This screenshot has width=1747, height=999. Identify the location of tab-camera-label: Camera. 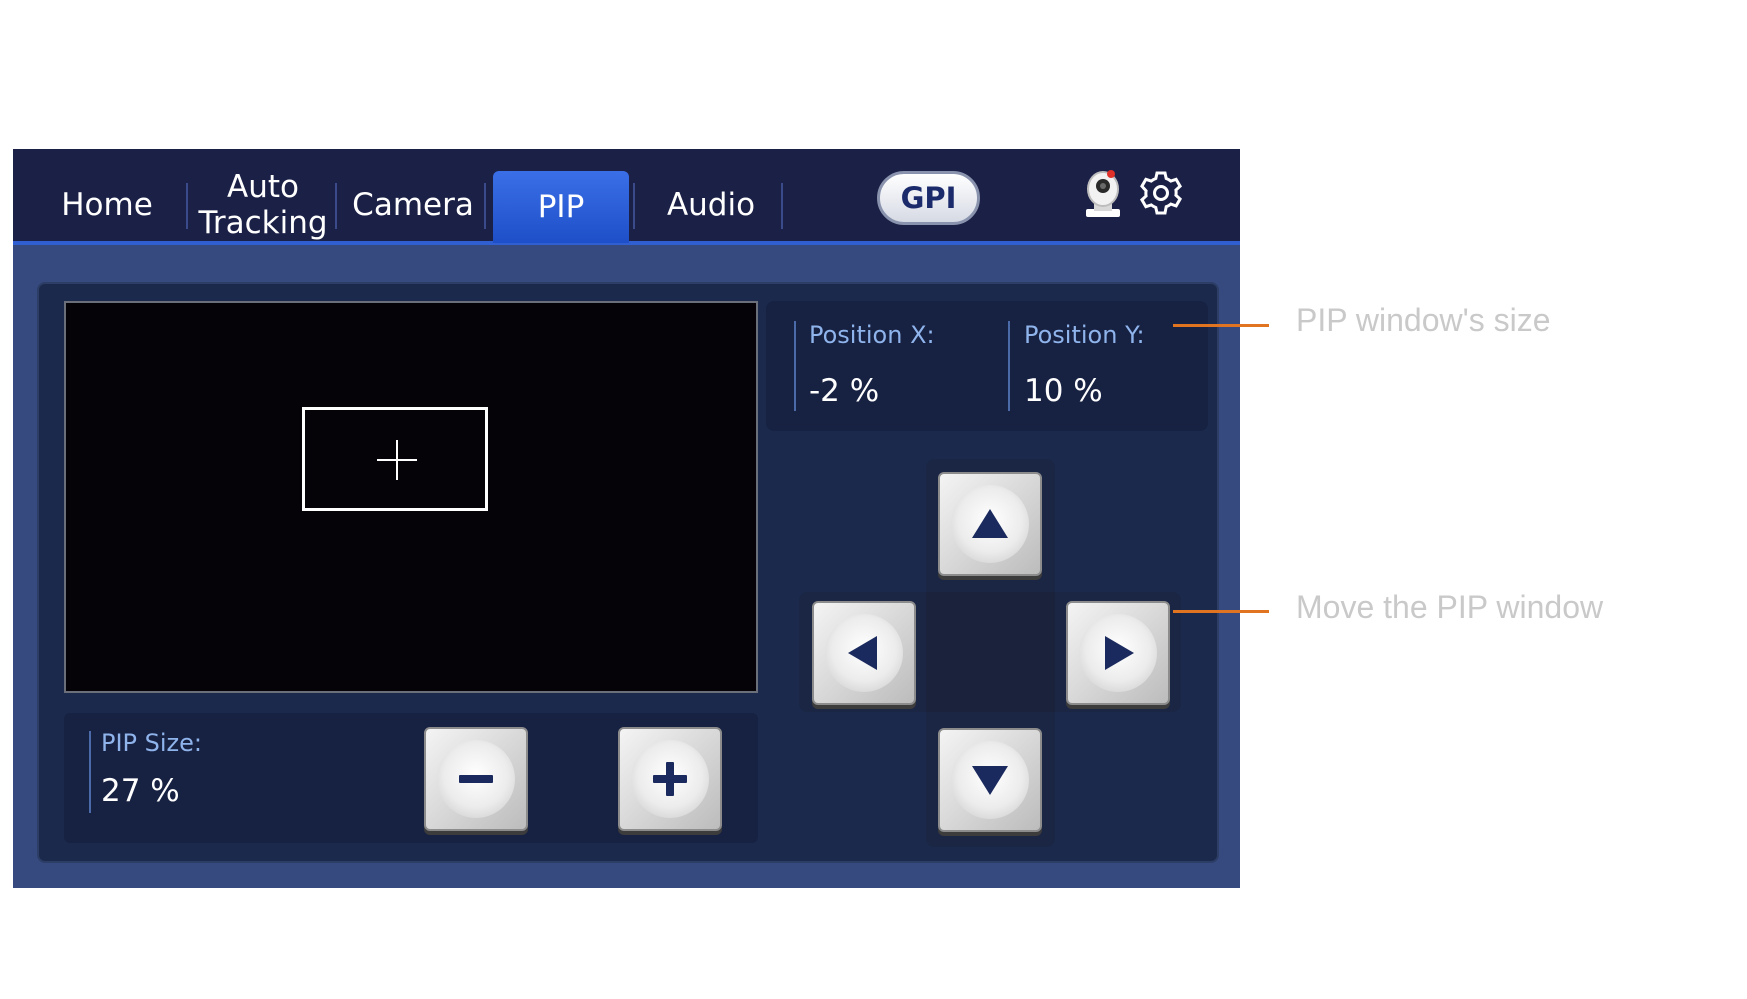
(413, 205).